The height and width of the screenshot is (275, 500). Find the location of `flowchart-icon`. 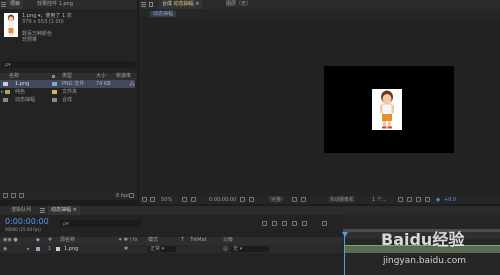

flowchart-icon is located at coordinates (427, 199).